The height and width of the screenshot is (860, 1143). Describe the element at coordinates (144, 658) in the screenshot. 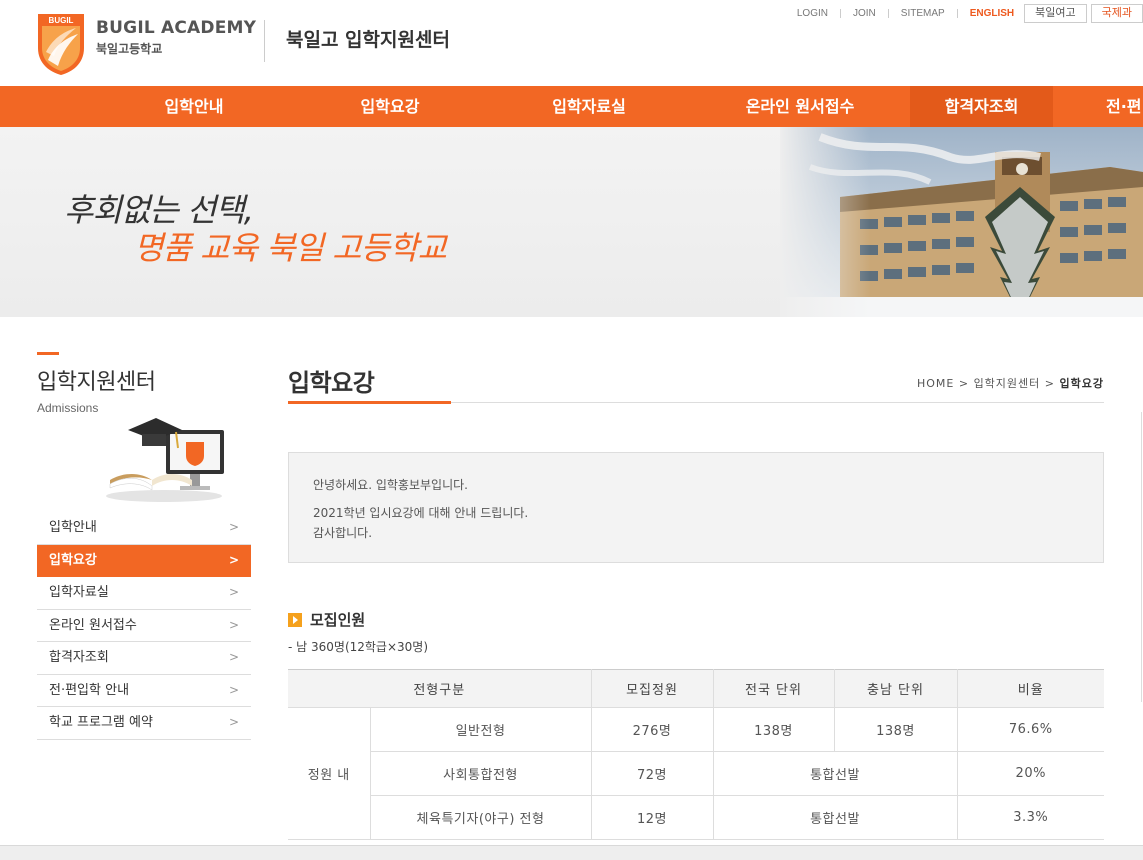

I see `sidebar-item-result-lookup: 합격자조회 >` at that location.